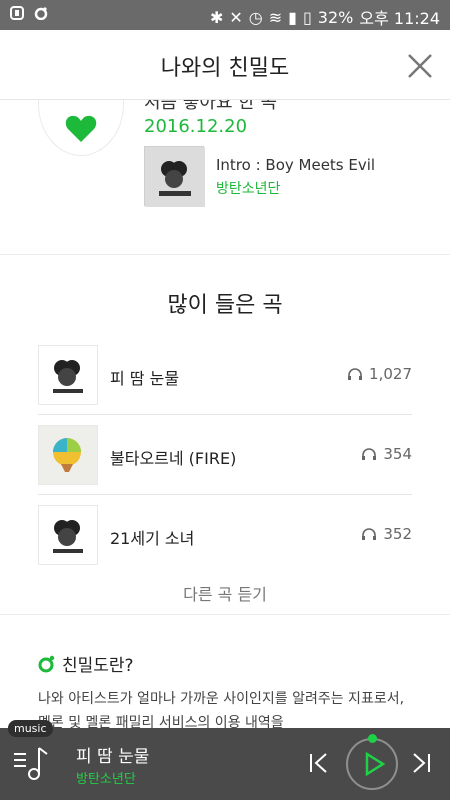 The image size is (450, 800). What do you see at coordinates (112, 754) in the screenshot?
I see `now-playing-title: 피 땀 눈물` at bounding box center [112, 754].